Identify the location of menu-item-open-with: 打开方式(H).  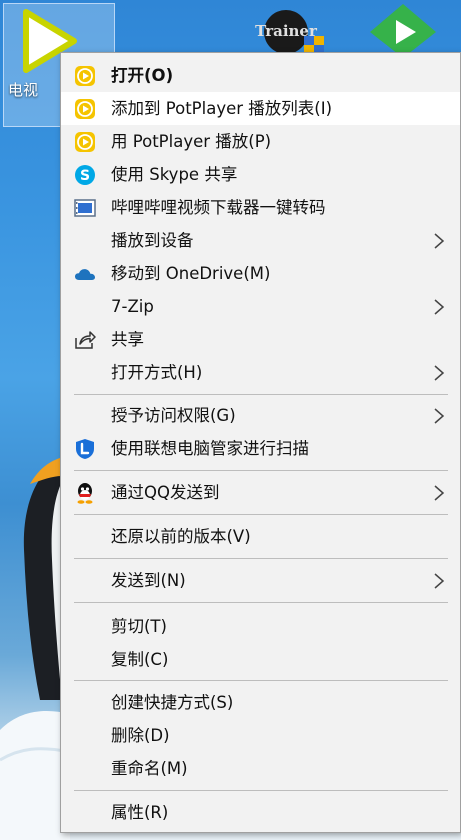
(260, 372).